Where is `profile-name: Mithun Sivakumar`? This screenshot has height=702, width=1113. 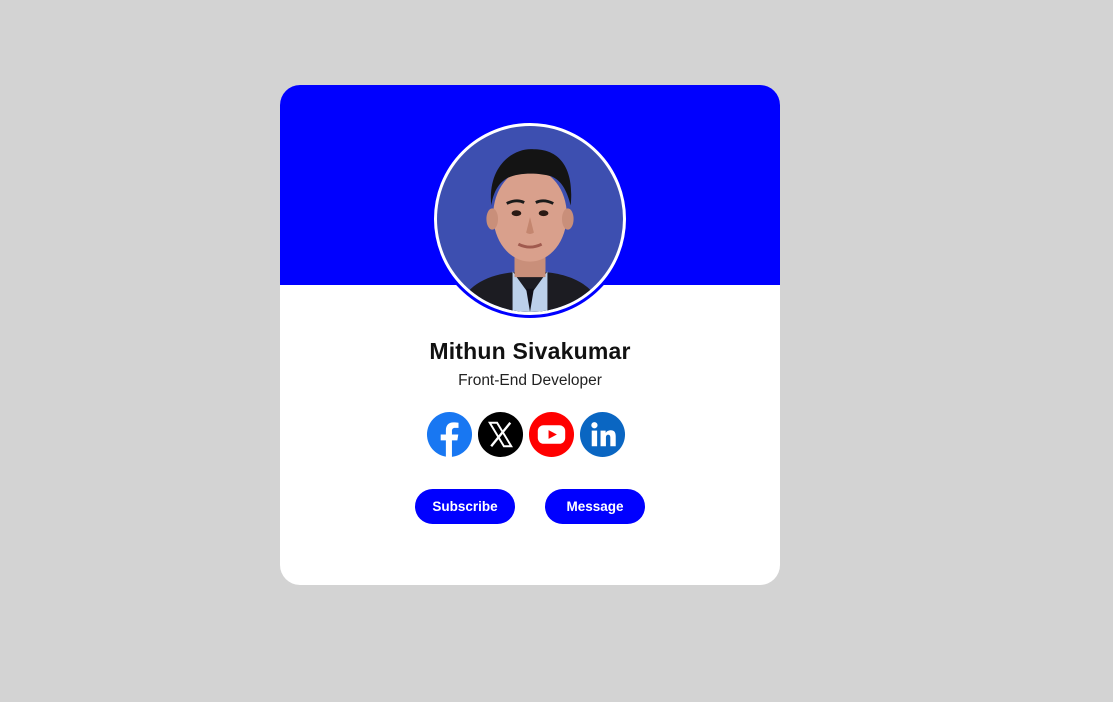
profile-name: Mithun Sivakumar is located at coordinates (530, 351).